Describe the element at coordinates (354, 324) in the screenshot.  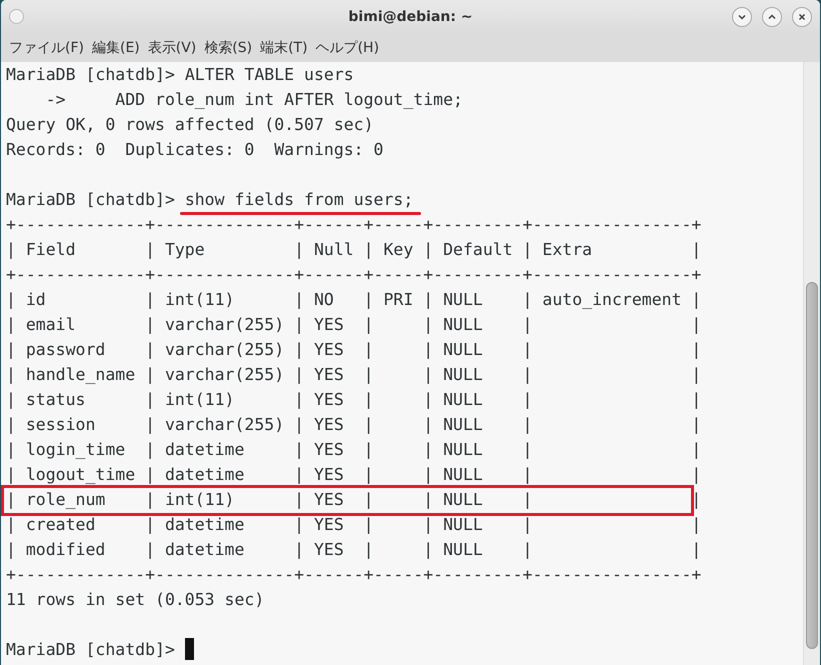
I see `output-line: | email | varchar(255) | YES | | NULL | |` at that location.